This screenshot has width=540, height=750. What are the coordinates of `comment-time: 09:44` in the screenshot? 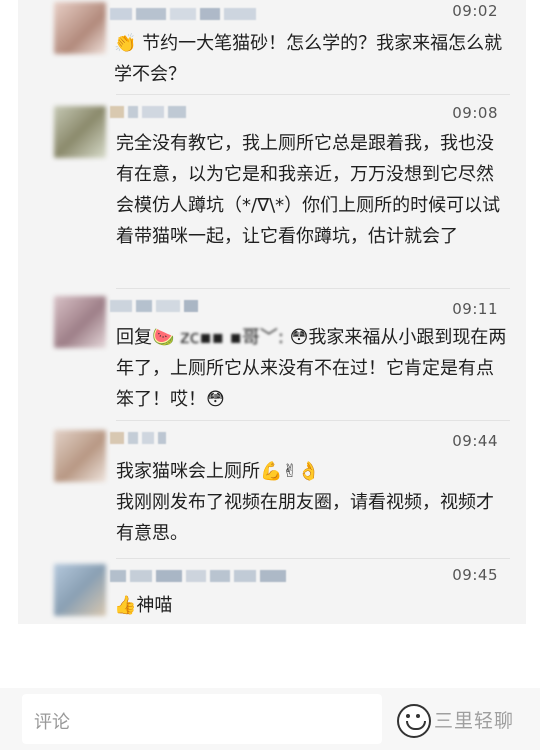 It's located at (475, 441).